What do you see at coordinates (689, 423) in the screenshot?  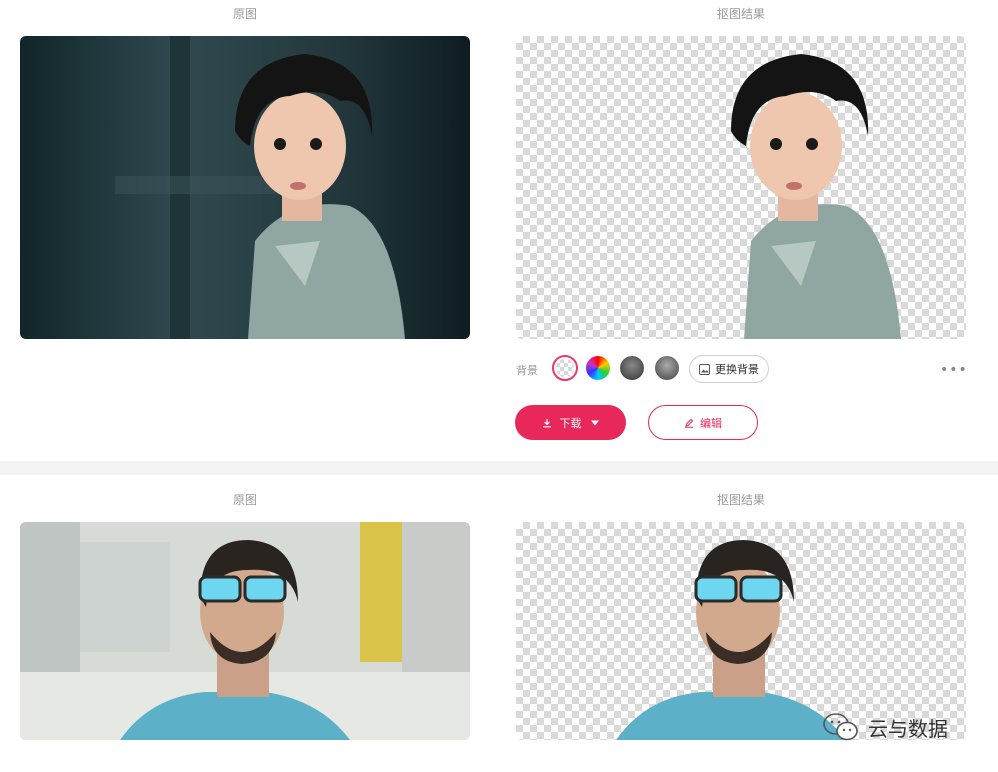 I see `pencil-icon` at bounding box center [689, 423].